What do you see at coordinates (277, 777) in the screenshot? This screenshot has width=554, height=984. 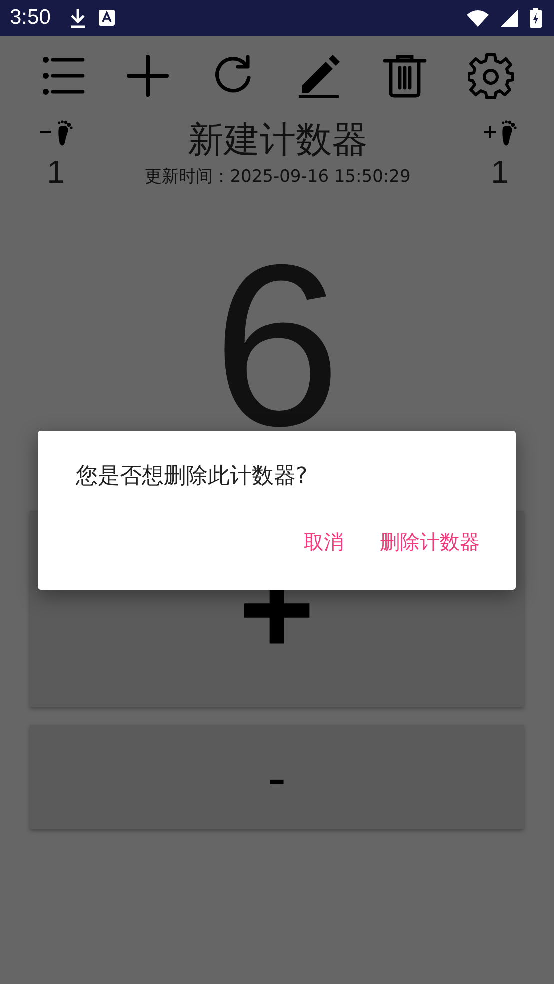 I see `decrement-button: -` at bounding box center [277, 777].